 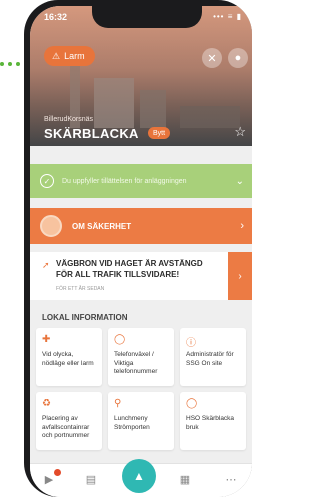 I want to click on recycle-icon: ♻, so click(x=46, y=403).